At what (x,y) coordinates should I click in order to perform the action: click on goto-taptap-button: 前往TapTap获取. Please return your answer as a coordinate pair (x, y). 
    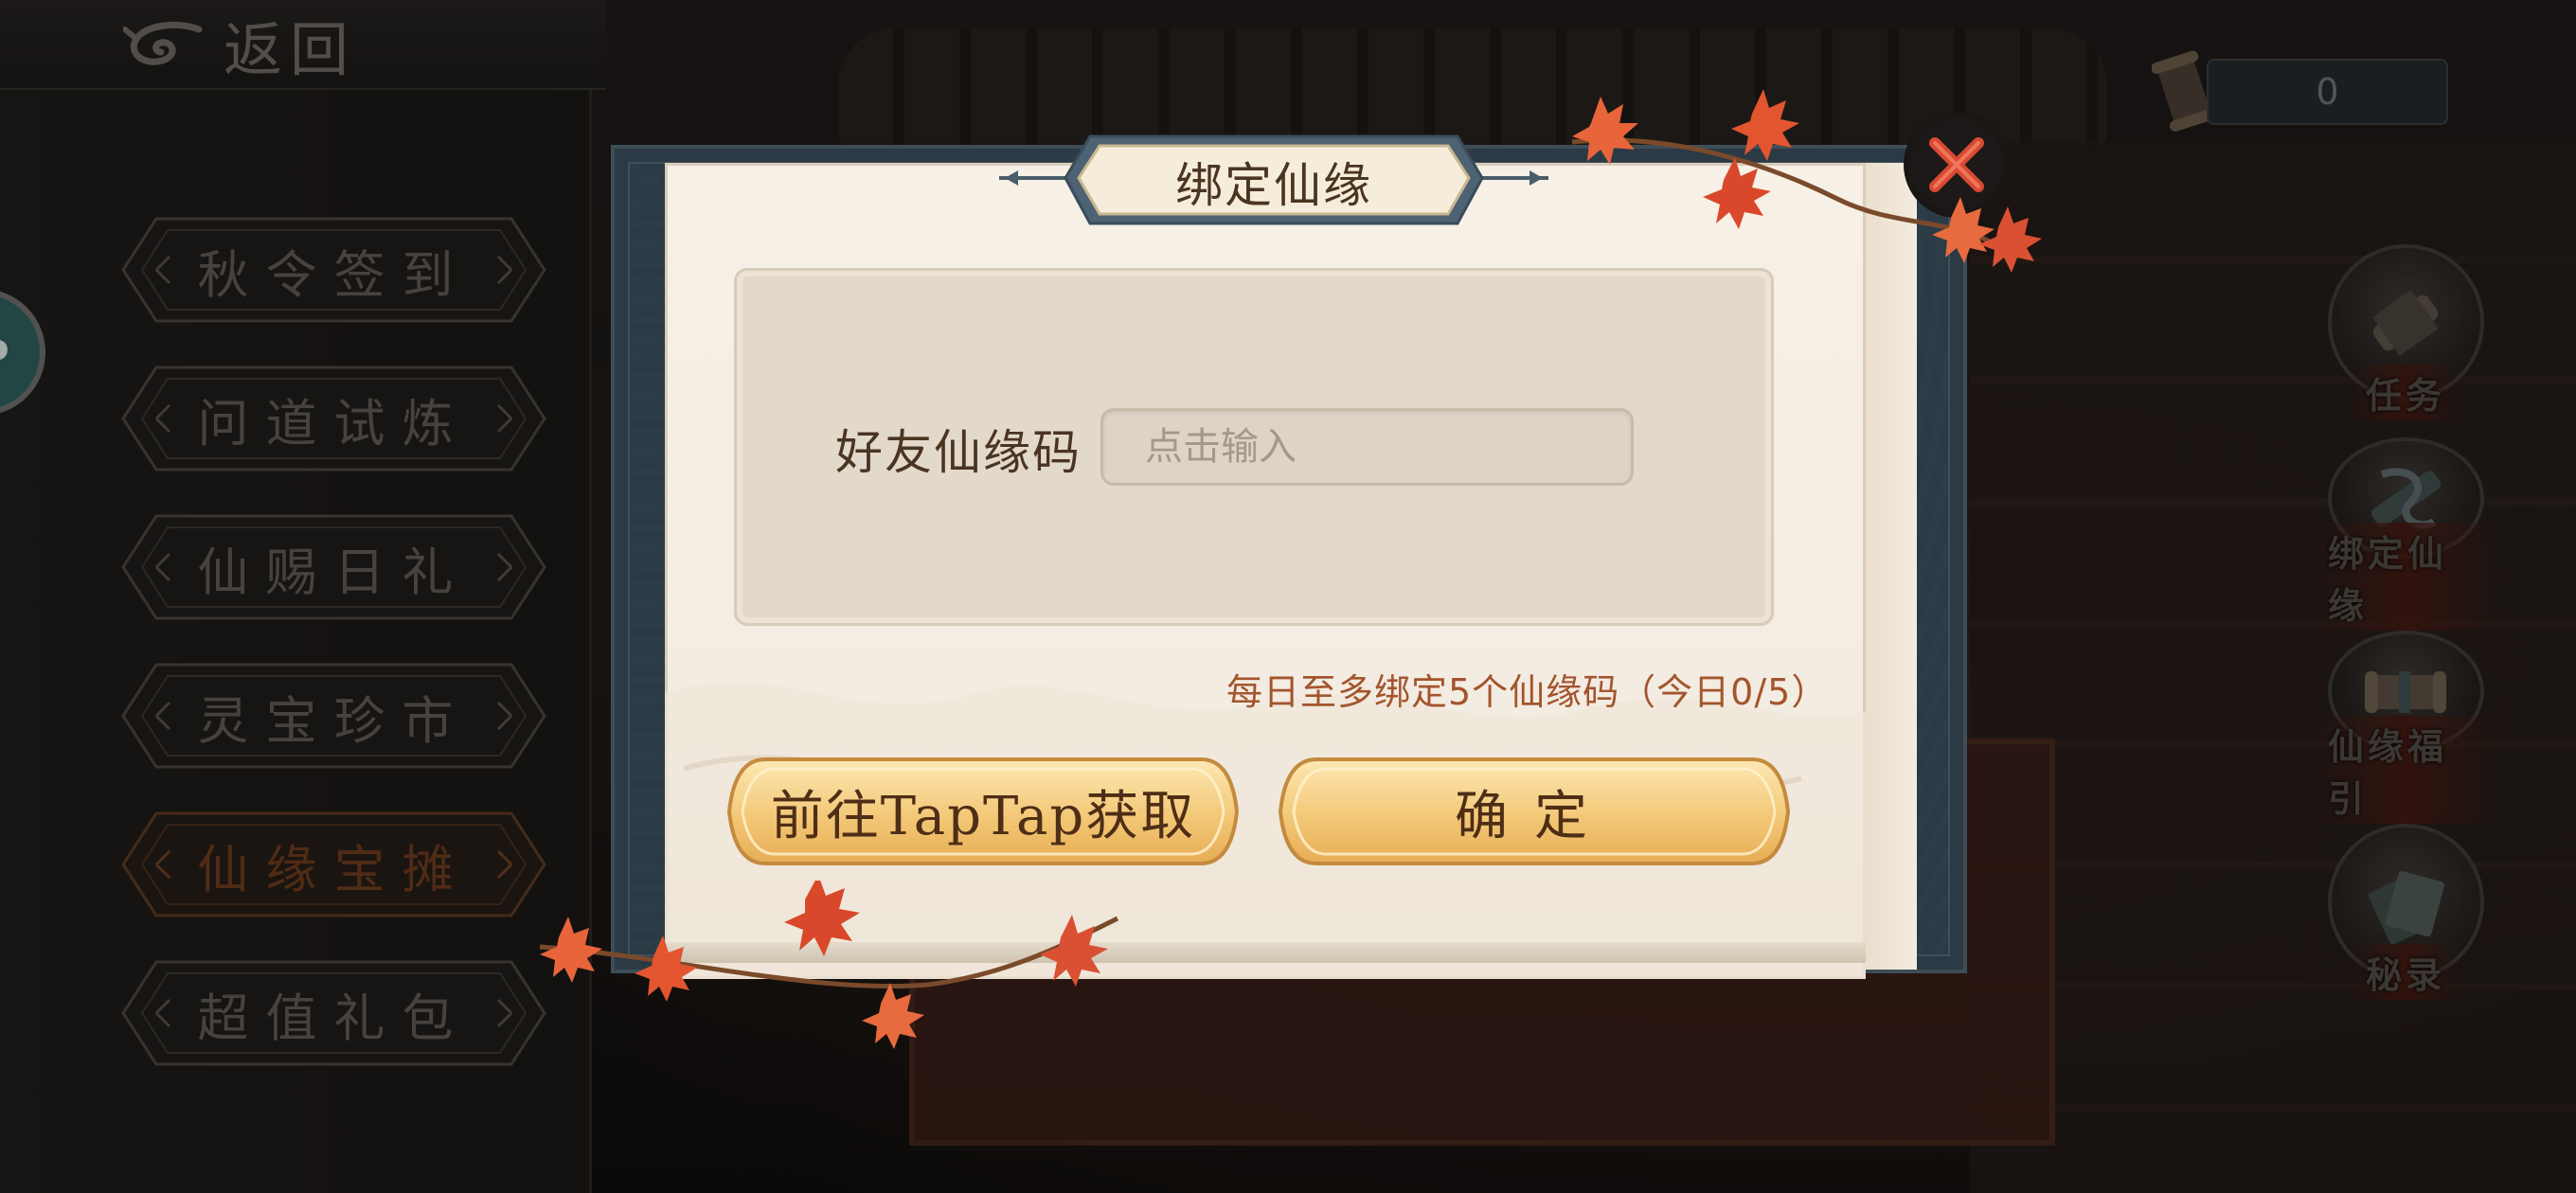
    Looking at the image, I should click on (983, 811).